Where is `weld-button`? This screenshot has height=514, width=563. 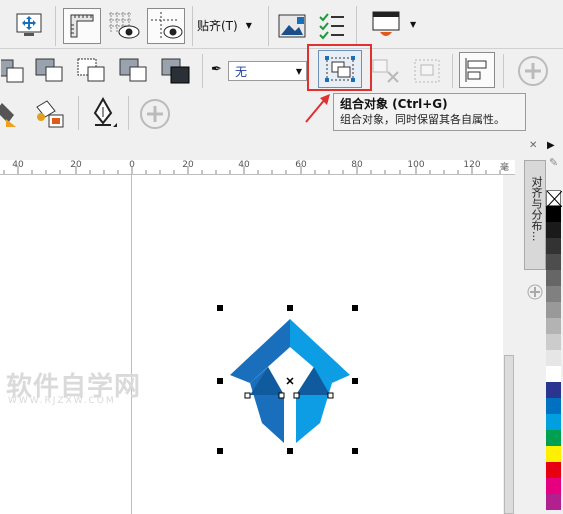 weld-button is located at coordinates (50, 71).